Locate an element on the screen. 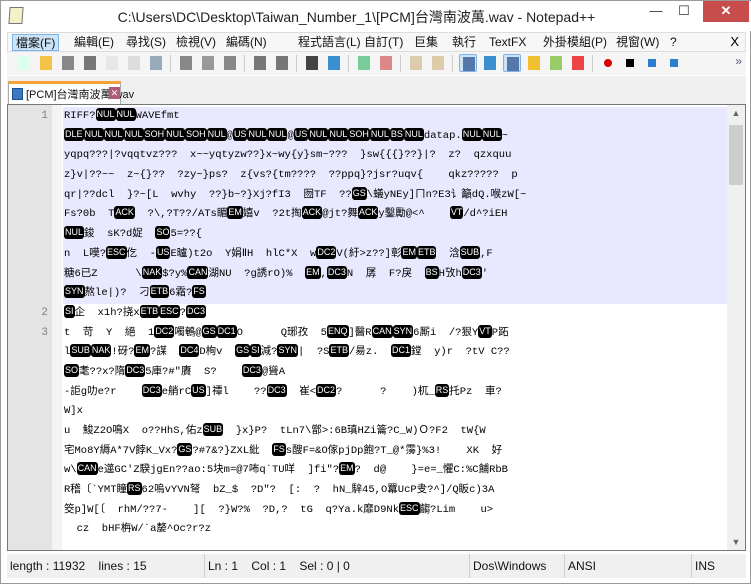  control-char-badge: CAN is located at coordinates (87, 469).